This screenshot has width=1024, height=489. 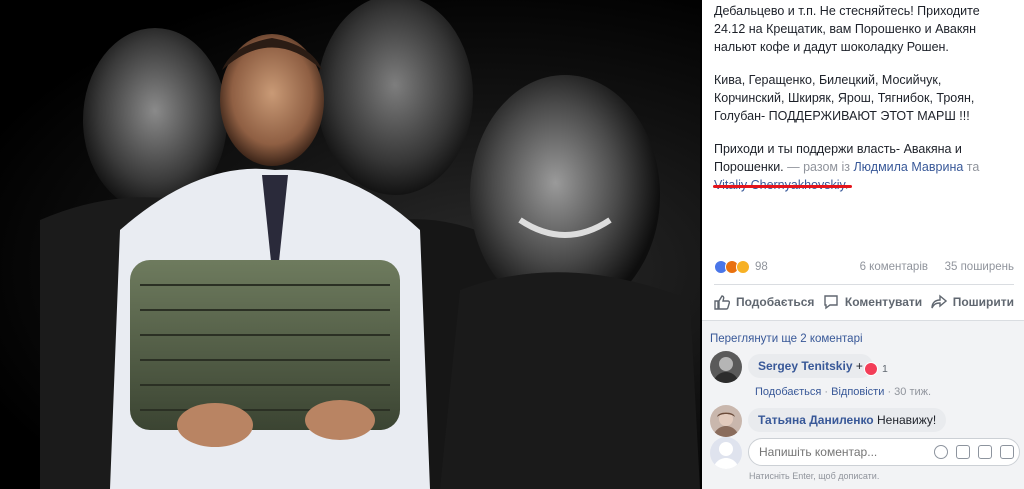 I want to click on default-avatar-icon, so click(x=726, y=453).